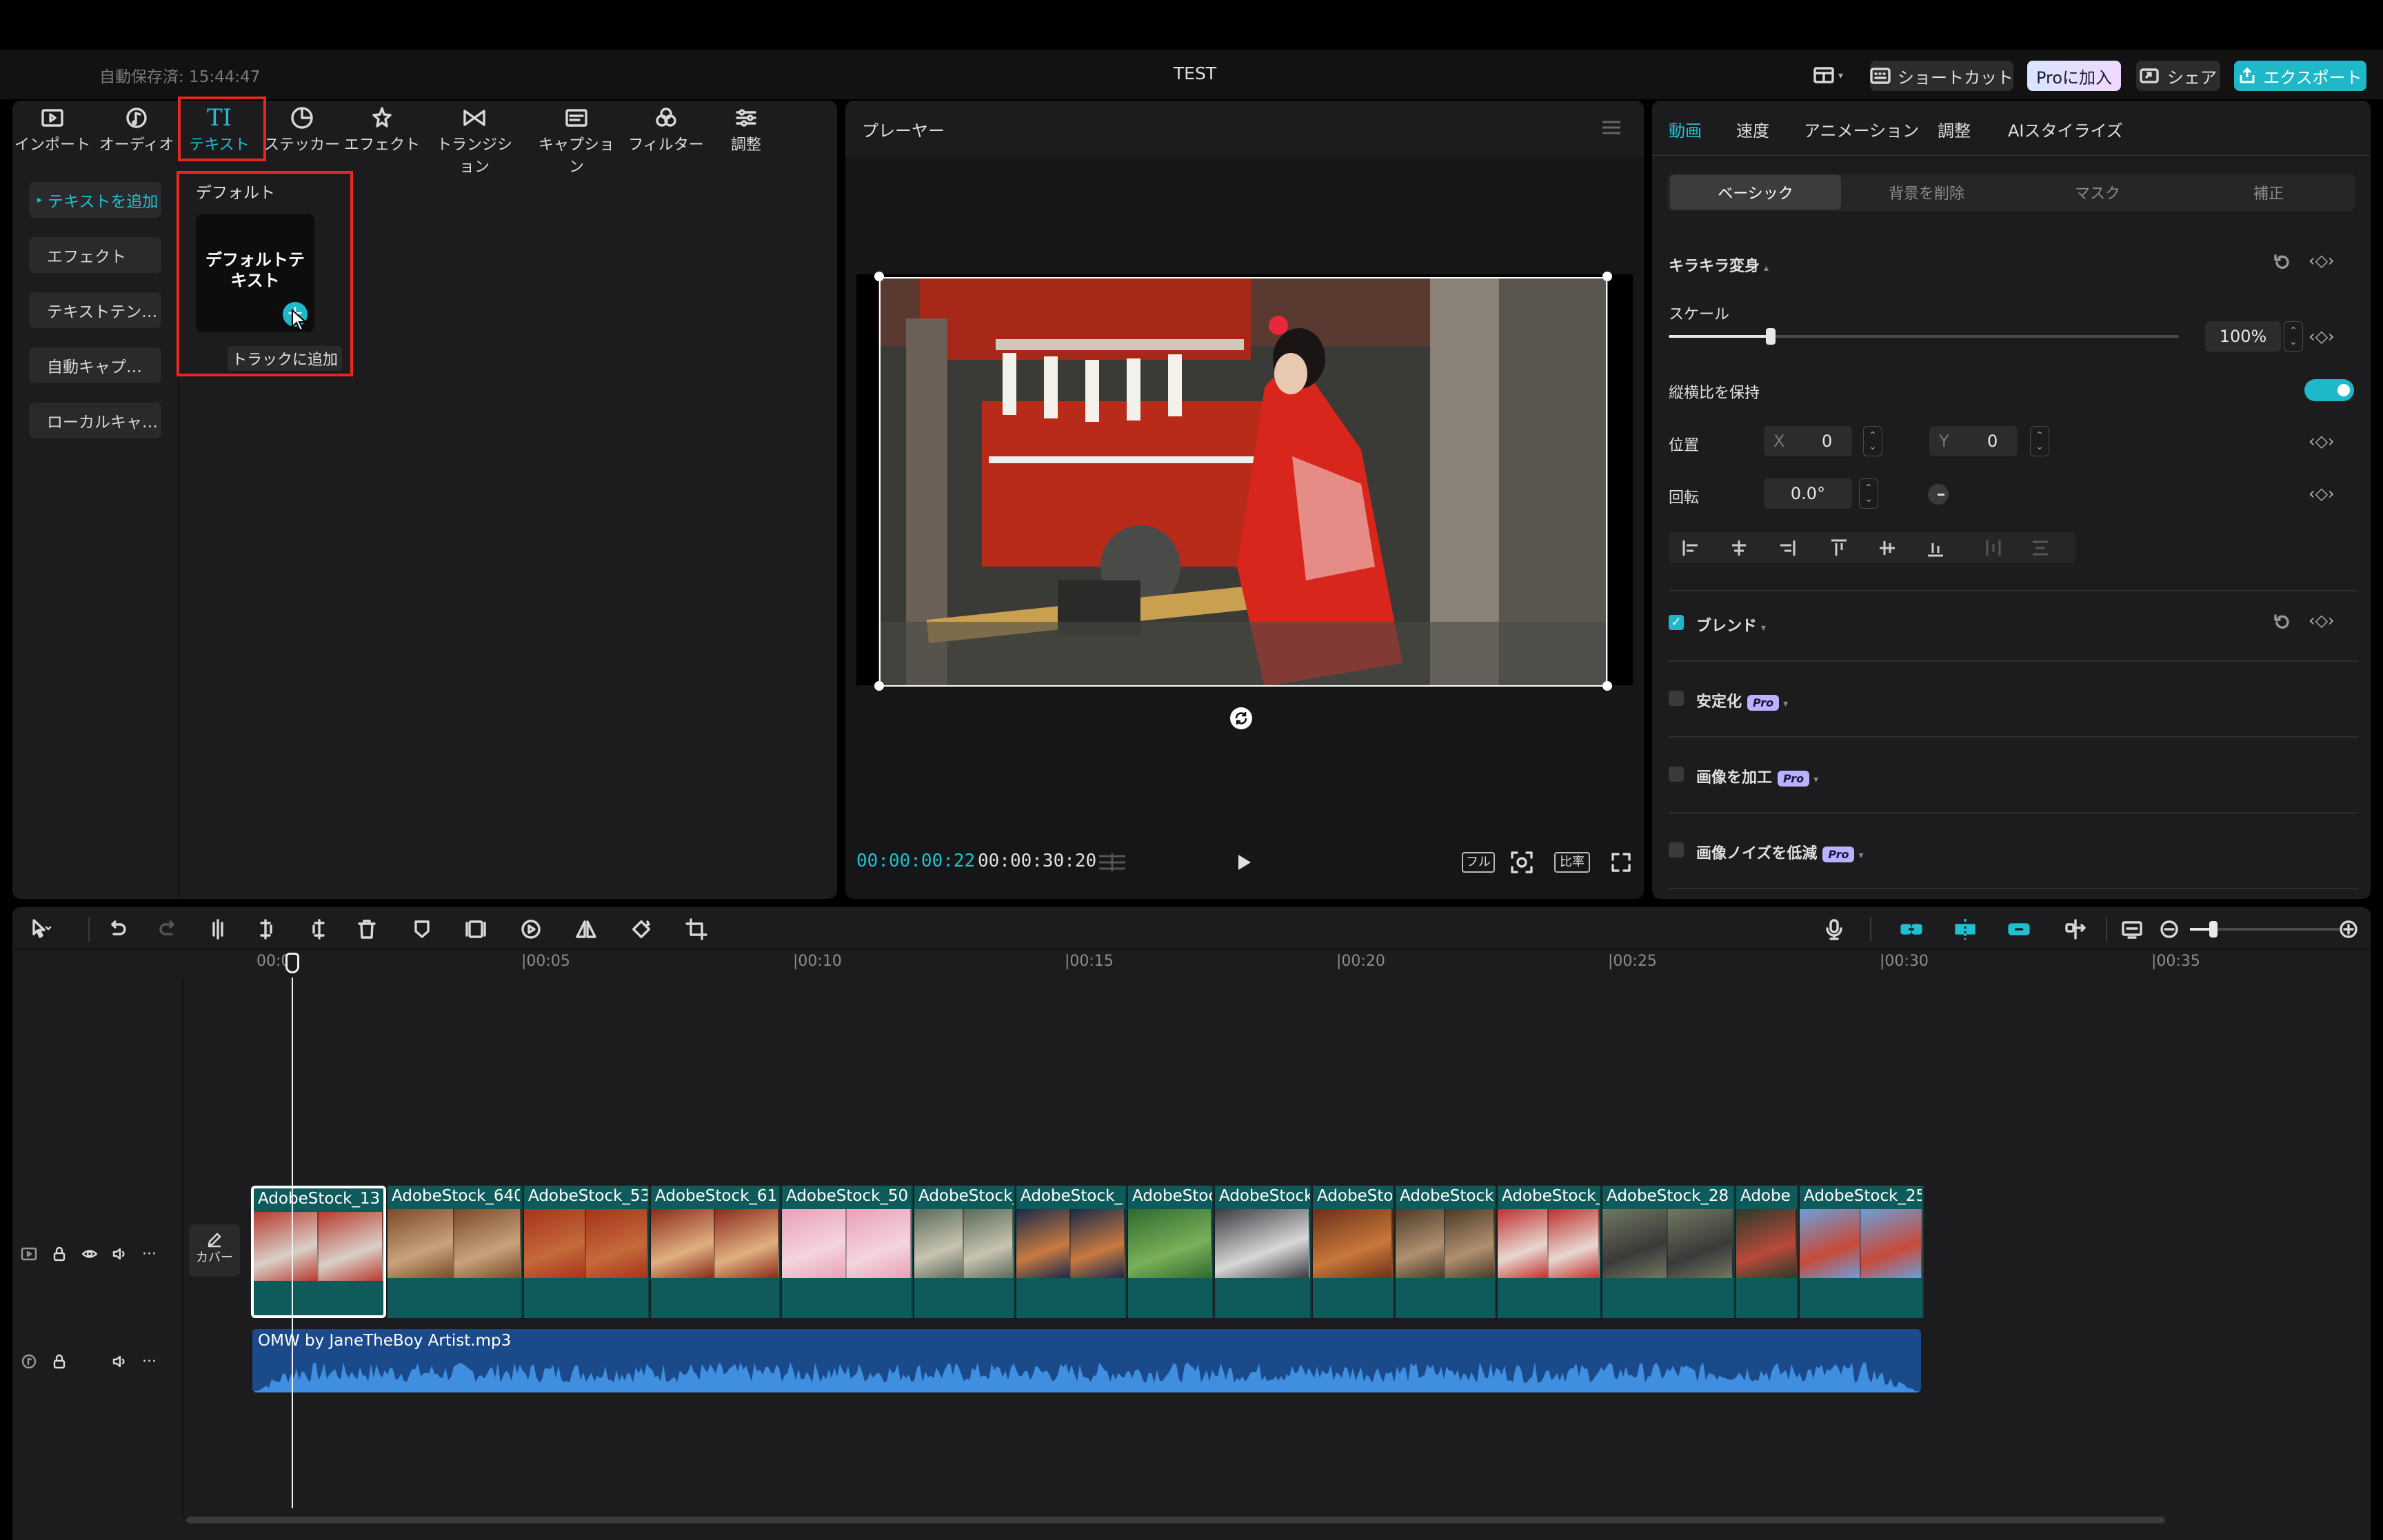  What do you see at coordinates (318, 1252) in the screenshot?
I see `video-clip: AdobeStock_13` at bounding box center [318, 1252].